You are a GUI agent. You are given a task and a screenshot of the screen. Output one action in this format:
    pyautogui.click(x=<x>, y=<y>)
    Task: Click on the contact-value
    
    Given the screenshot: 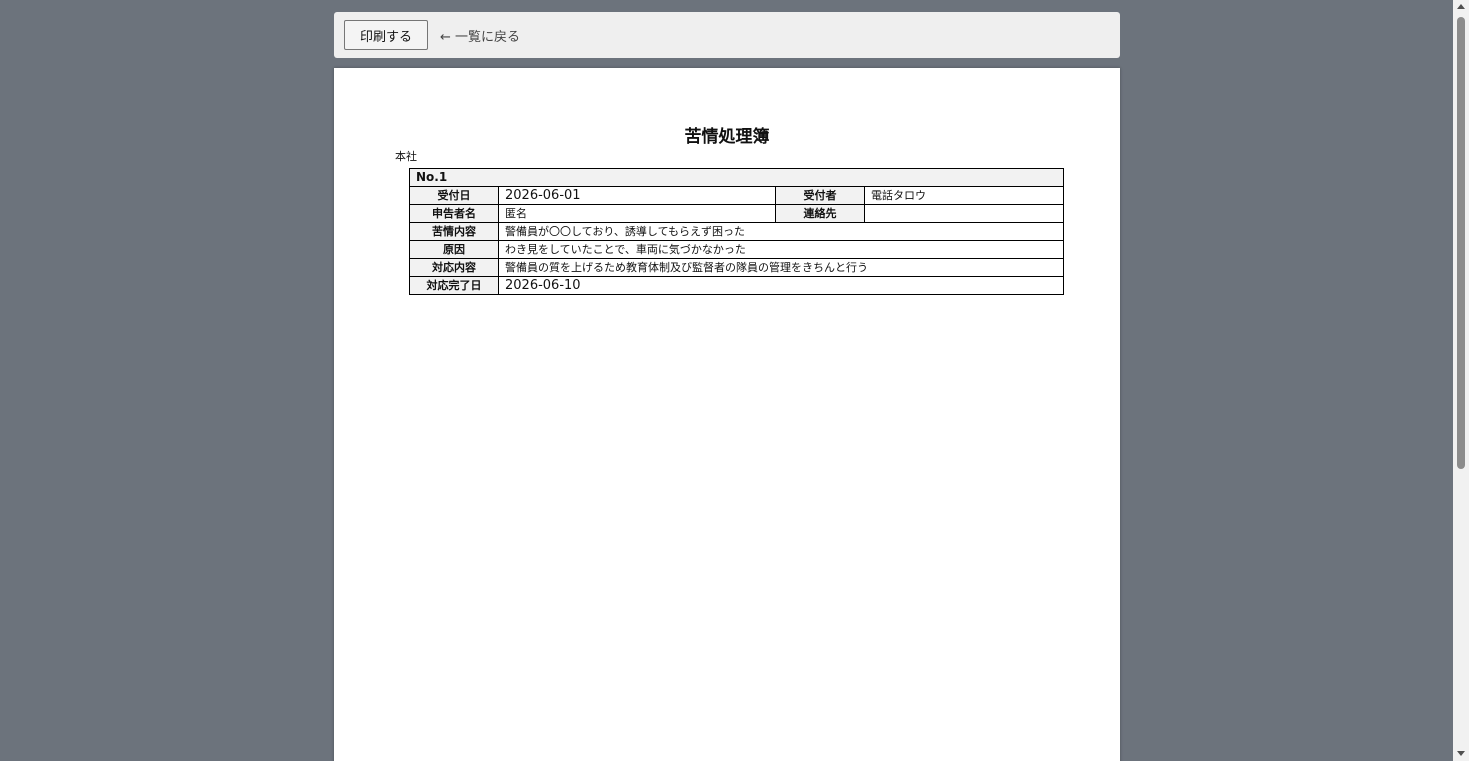 What is the action you would take?
    pyautogui.click(x=964, y=213)
    